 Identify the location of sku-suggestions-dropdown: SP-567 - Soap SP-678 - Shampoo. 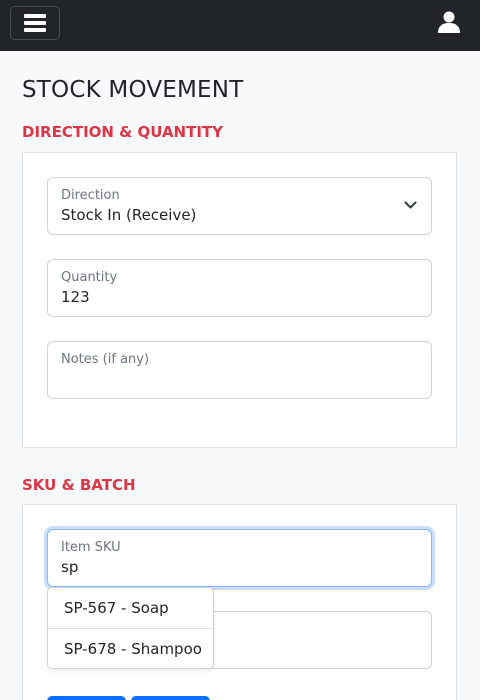
(130, 628).